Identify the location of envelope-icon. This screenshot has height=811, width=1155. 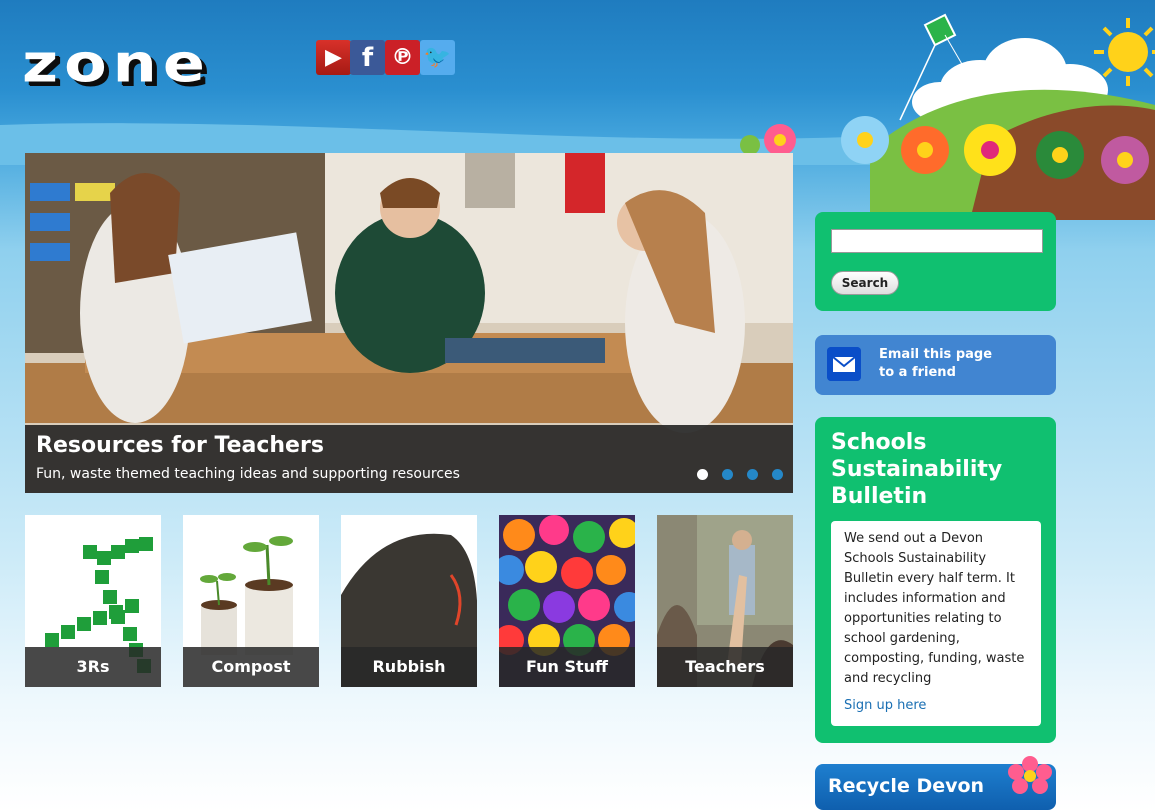
(844, 364).